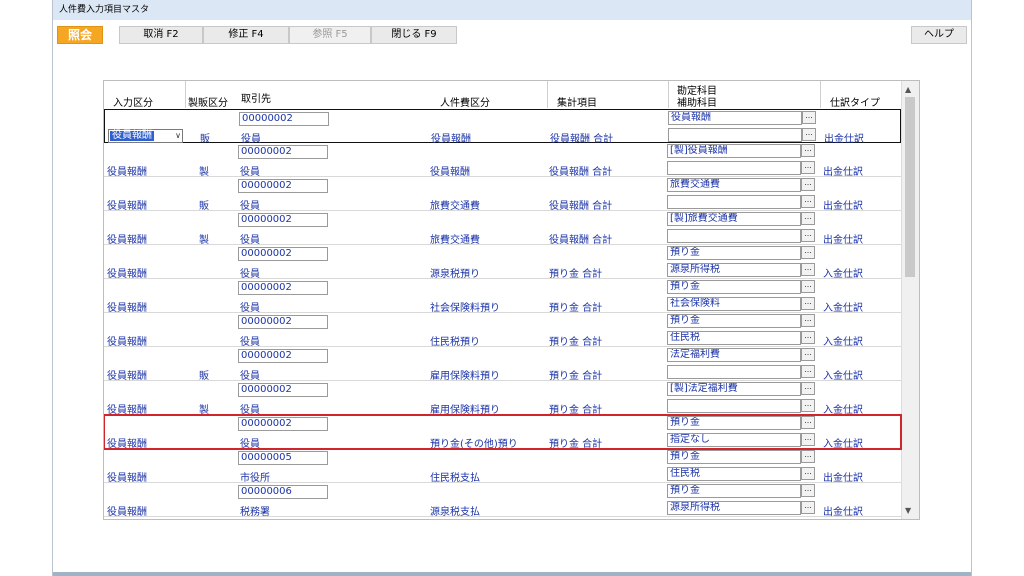  What do you see at coordinates (908, 89) in the screenshot?
I see `scroll-up-arrow-icon: ▲` at bounding box center [908, 89].